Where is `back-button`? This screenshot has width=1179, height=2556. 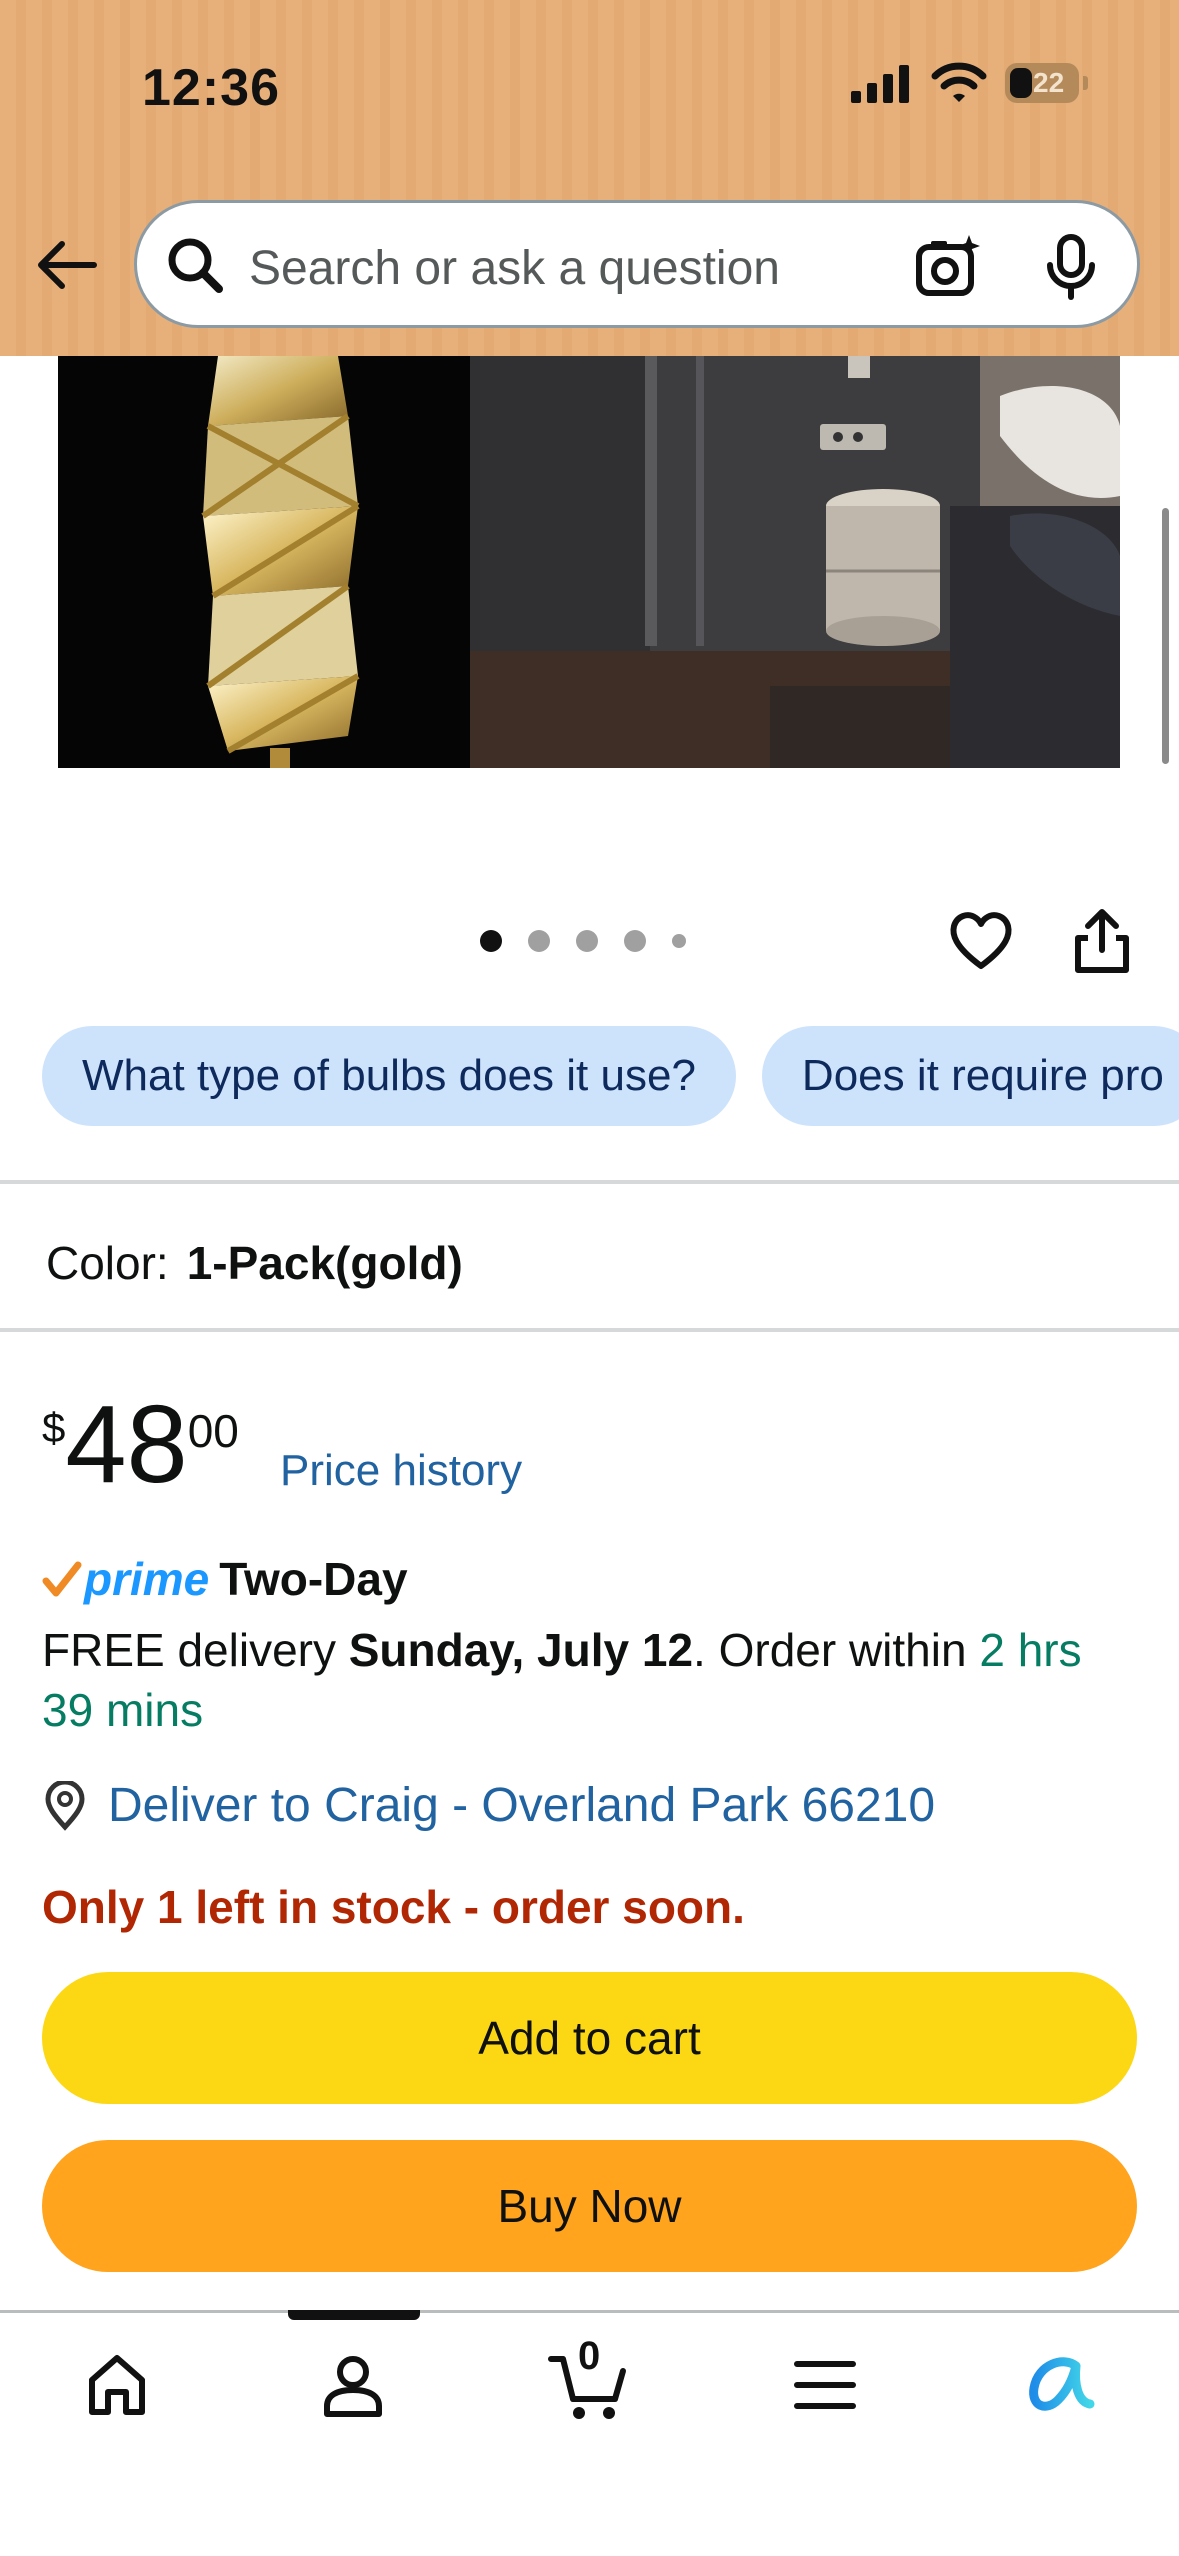
back-button is located at coordinates (67, 265).